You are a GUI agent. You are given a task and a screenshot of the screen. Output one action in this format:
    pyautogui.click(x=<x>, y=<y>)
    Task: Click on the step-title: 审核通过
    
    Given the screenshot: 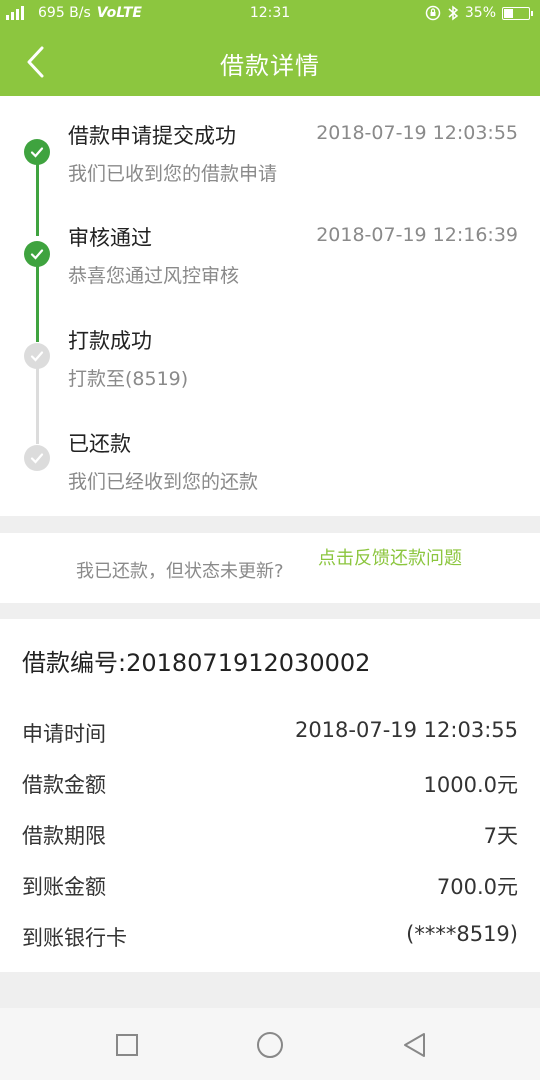 What is the action you would take?
    pyautogui.click(x=110, y=238)
    